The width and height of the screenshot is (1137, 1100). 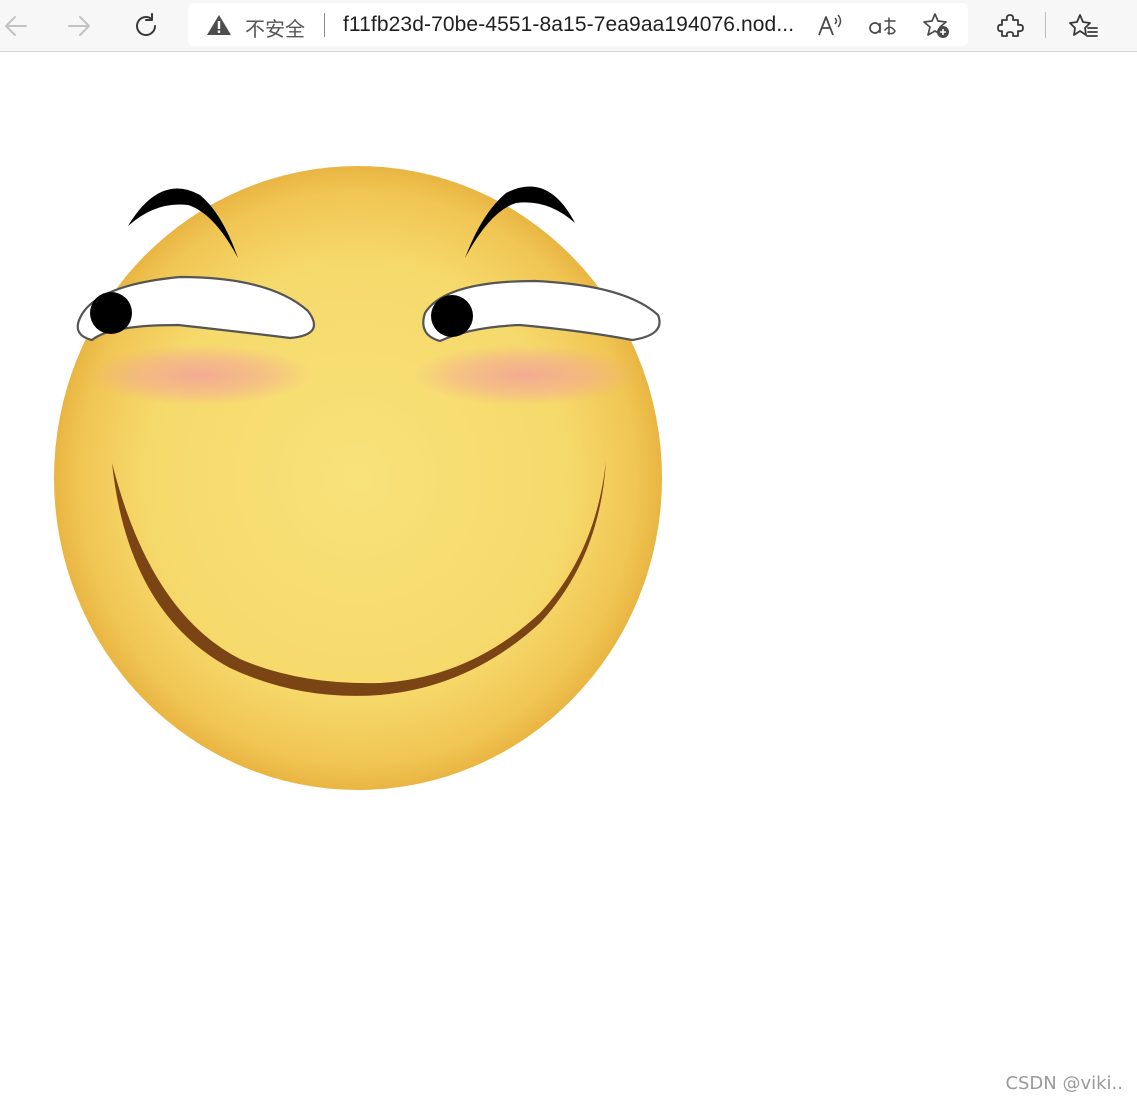 I want to click on right-pupil, so click(x=452, y=316).